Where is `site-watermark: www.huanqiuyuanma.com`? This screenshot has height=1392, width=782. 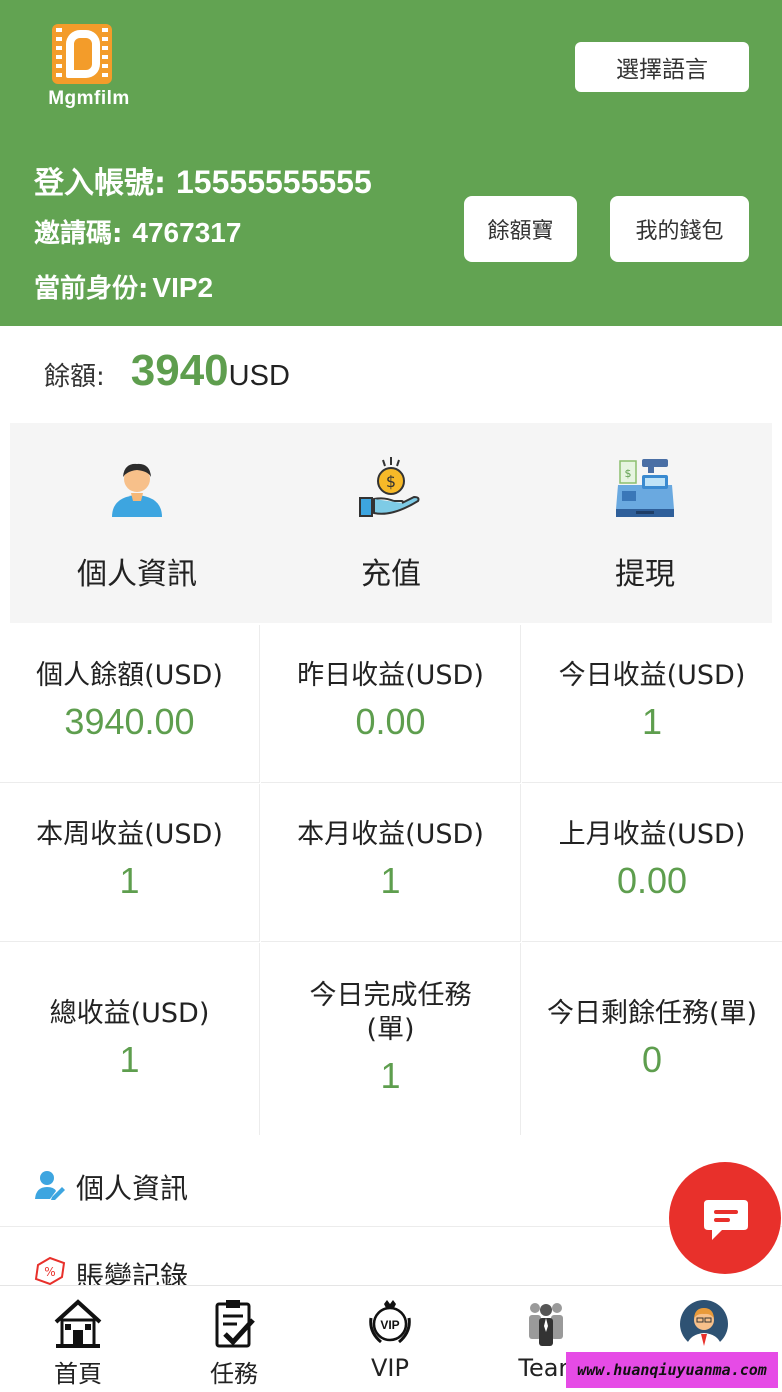 site-watermark: www.huanqiuyuanma.com is located at coordinates (672, 1370).